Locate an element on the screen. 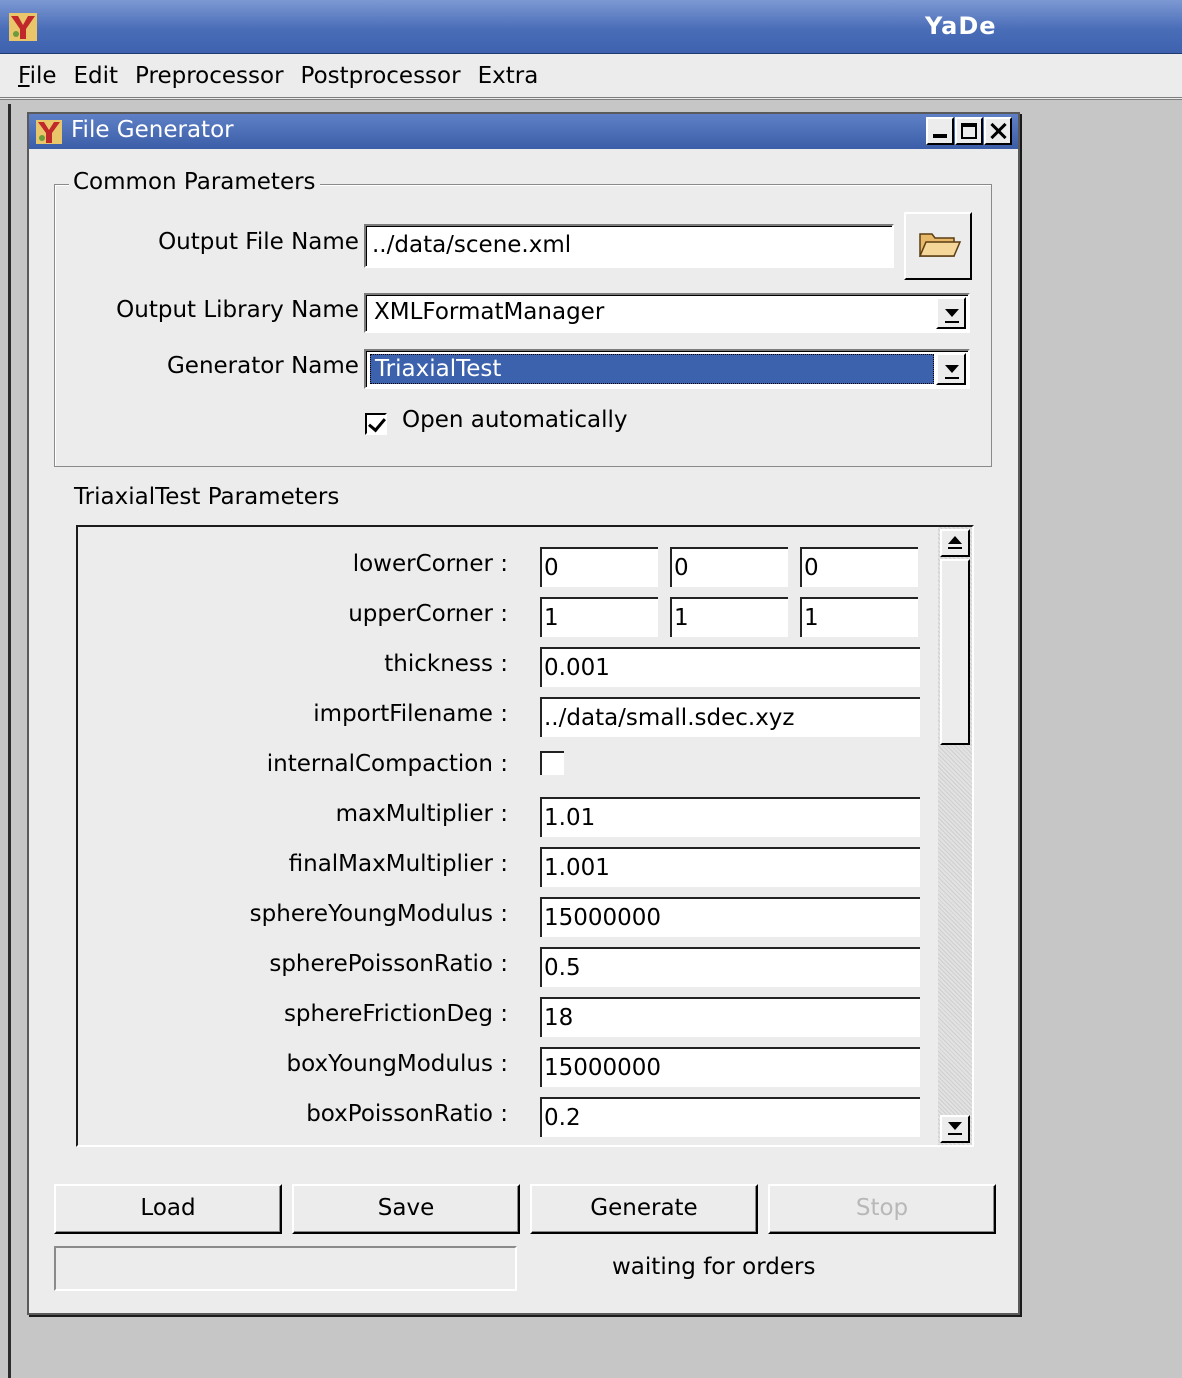 The image size is (1182, 1378). menu-file-mnemonic: F is located at coordinates (24, 75).